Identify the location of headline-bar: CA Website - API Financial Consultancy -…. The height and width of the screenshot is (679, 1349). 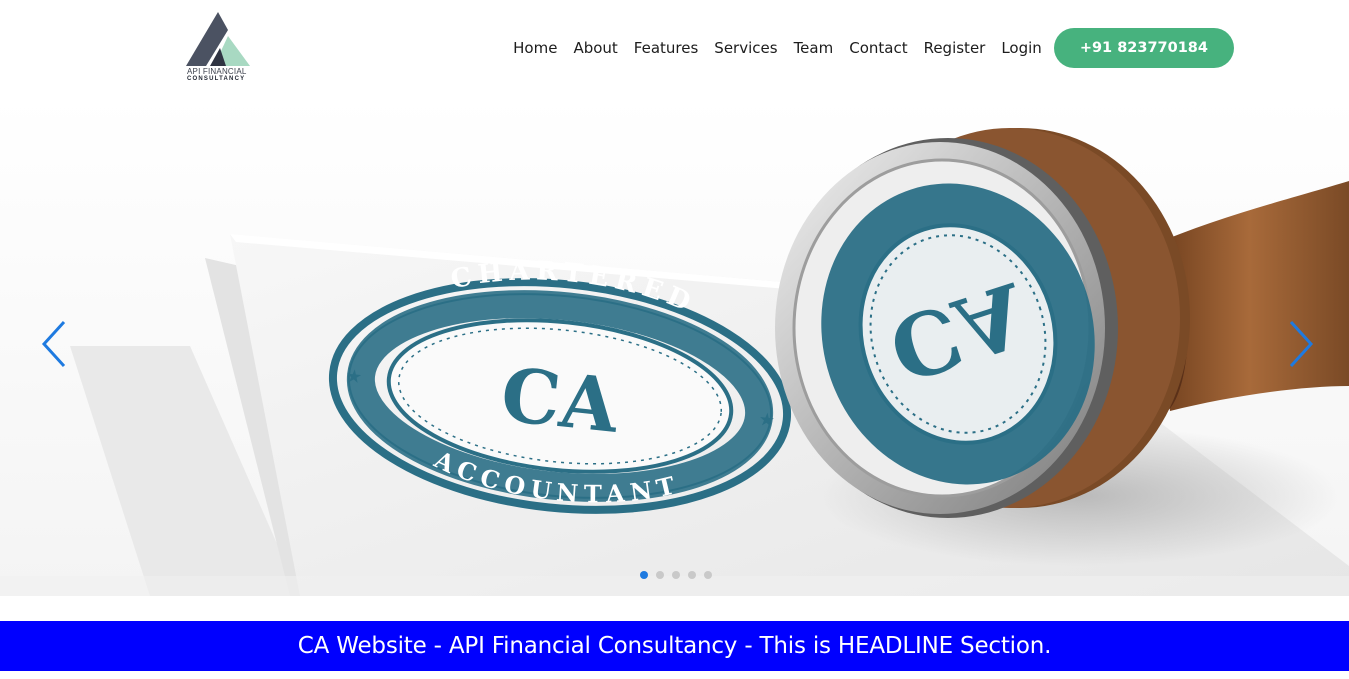
(674, 646).